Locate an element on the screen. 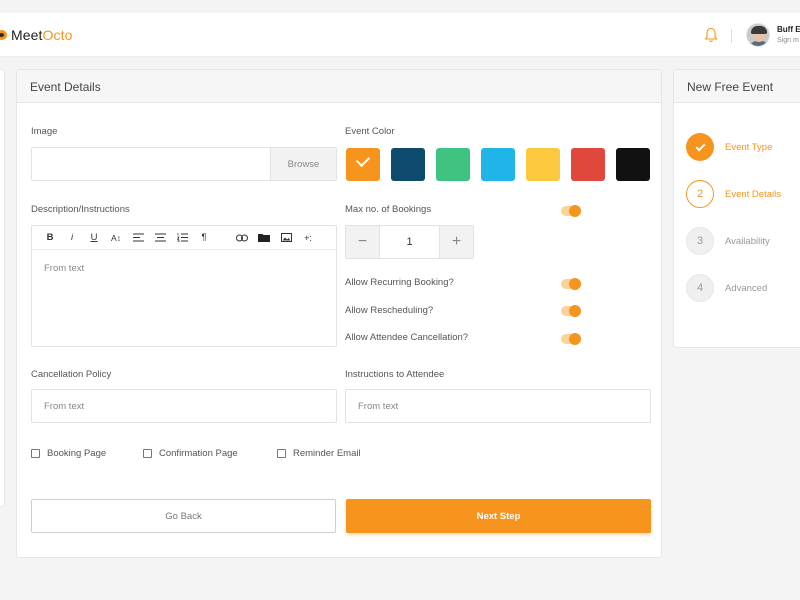 Image resolution: width=800 pixels, height=600 pixels. step-done-circle is located at coordinates (700, 147).